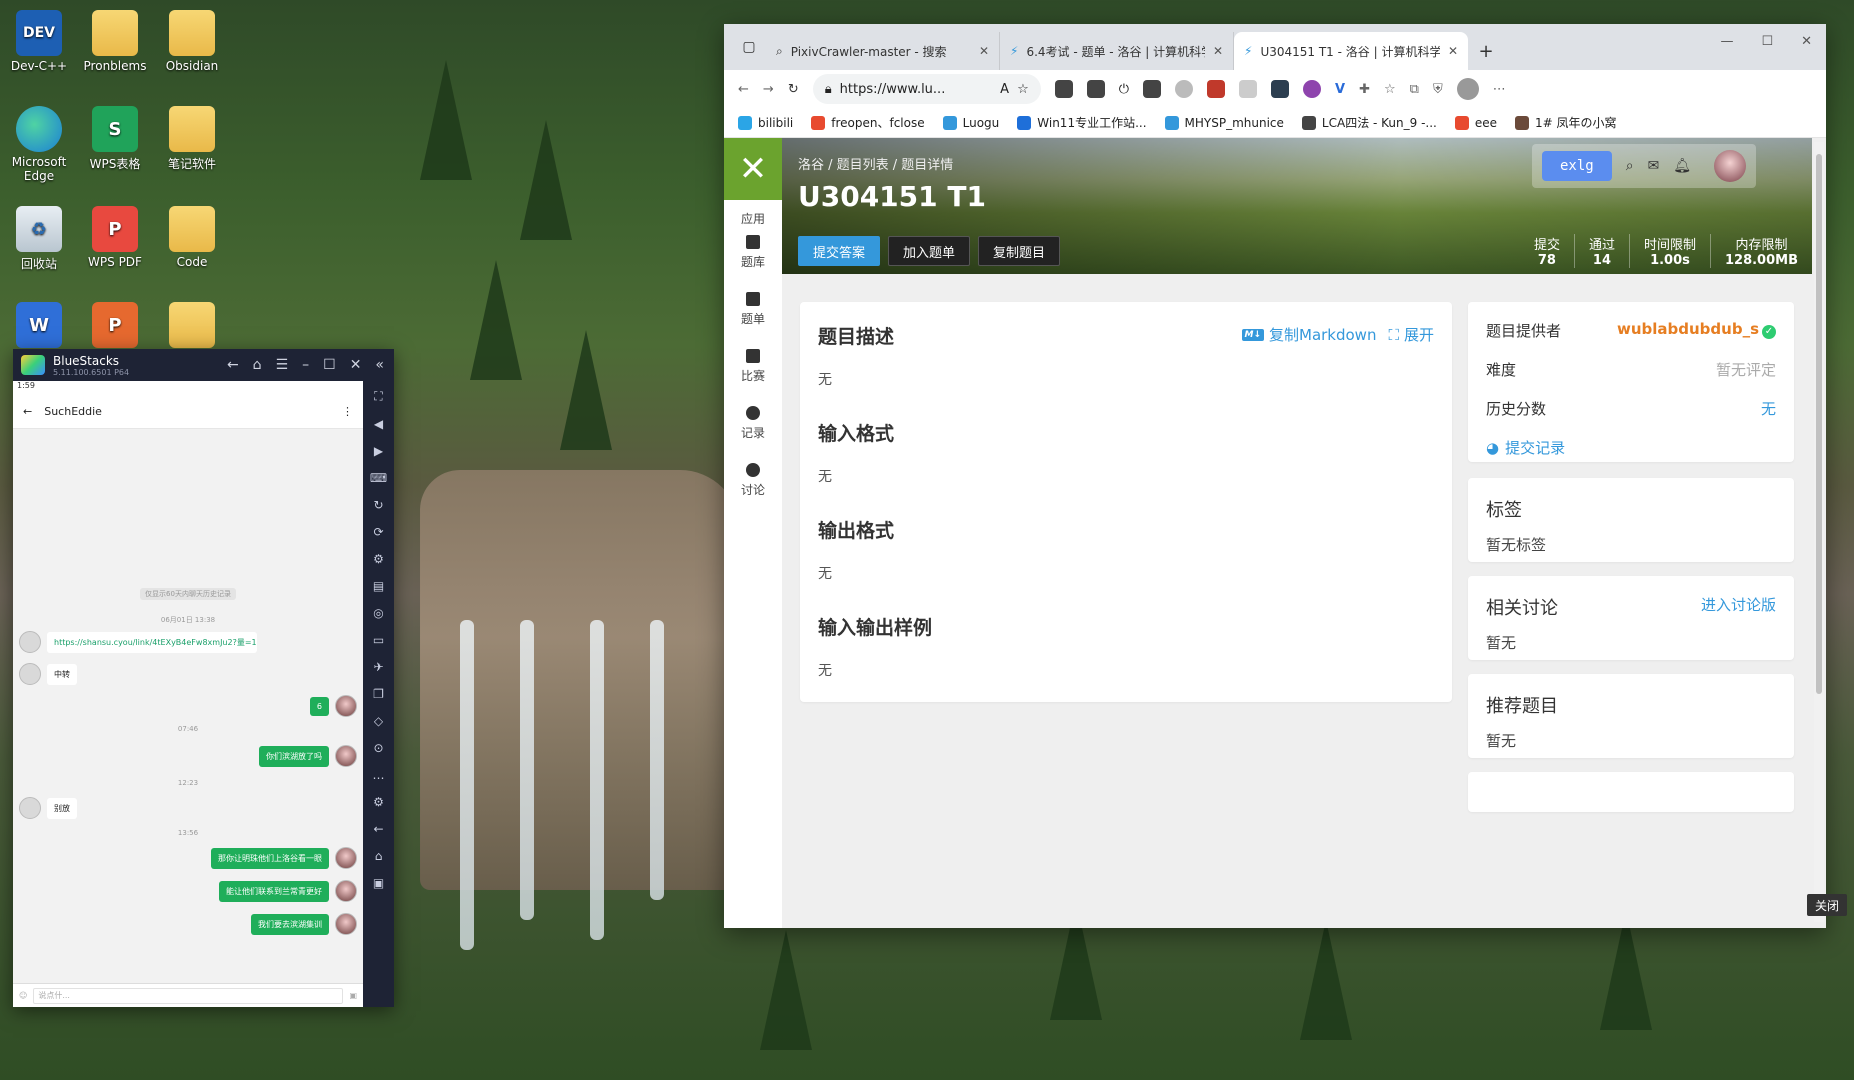  Describe the element at coordinates (1475, 122) in the screenshot. I see `bookmark-item: eee` at that location.